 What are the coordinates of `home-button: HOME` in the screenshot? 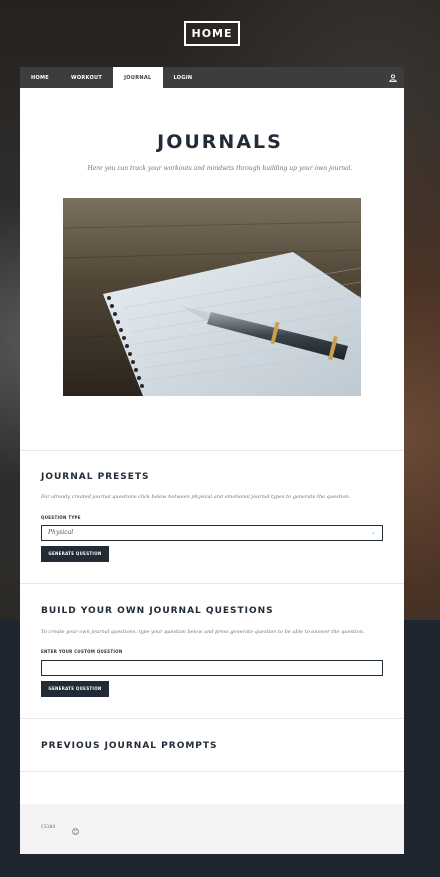 It's located at (212, 33).